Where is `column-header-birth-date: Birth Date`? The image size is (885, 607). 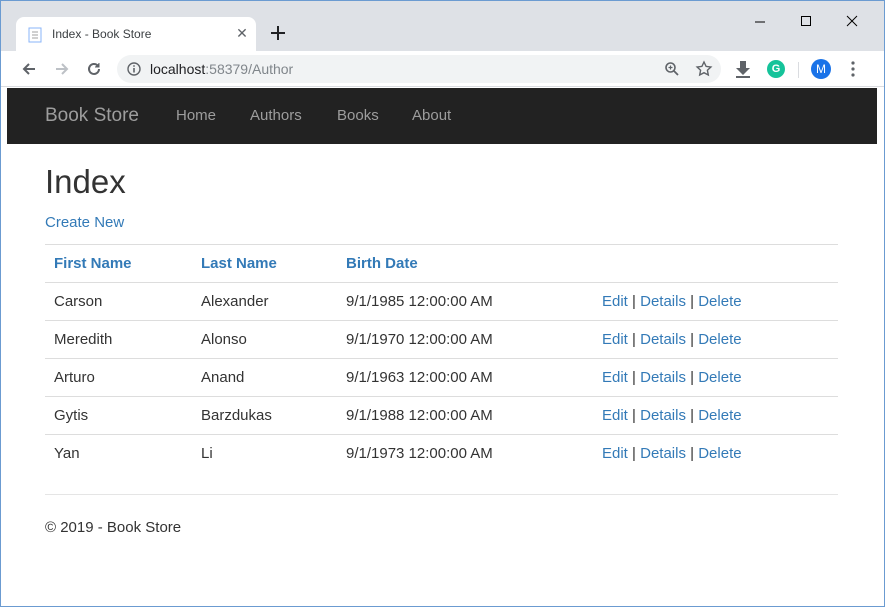
column-header-birth-date: Birth Date is located at coordinates (465, 263).